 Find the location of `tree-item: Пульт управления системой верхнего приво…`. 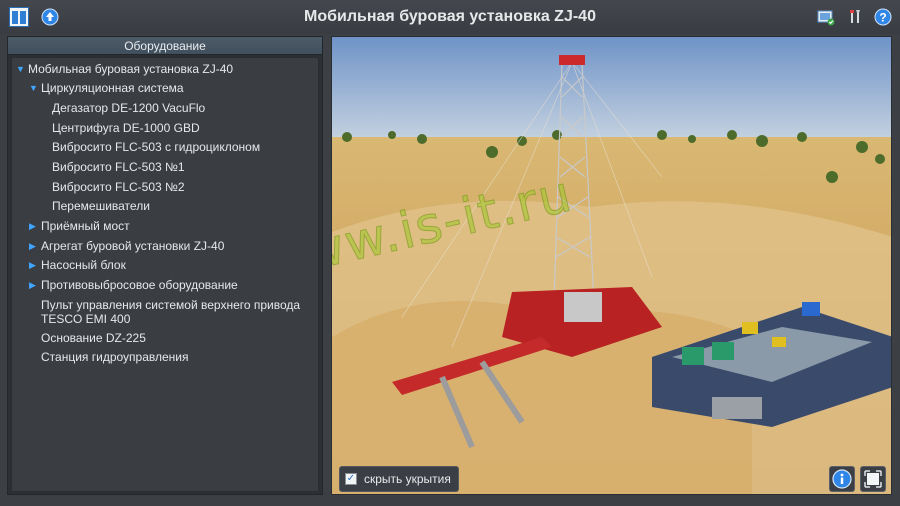

tree-item: Пульт управления системой верхнего приво… is located at coordinates (194, 312).